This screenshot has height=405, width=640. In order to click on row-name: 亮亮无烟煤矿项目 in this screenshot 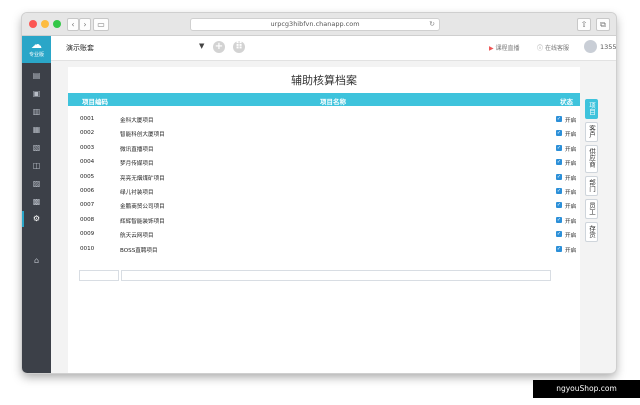, I will do `click(142, 178)`.